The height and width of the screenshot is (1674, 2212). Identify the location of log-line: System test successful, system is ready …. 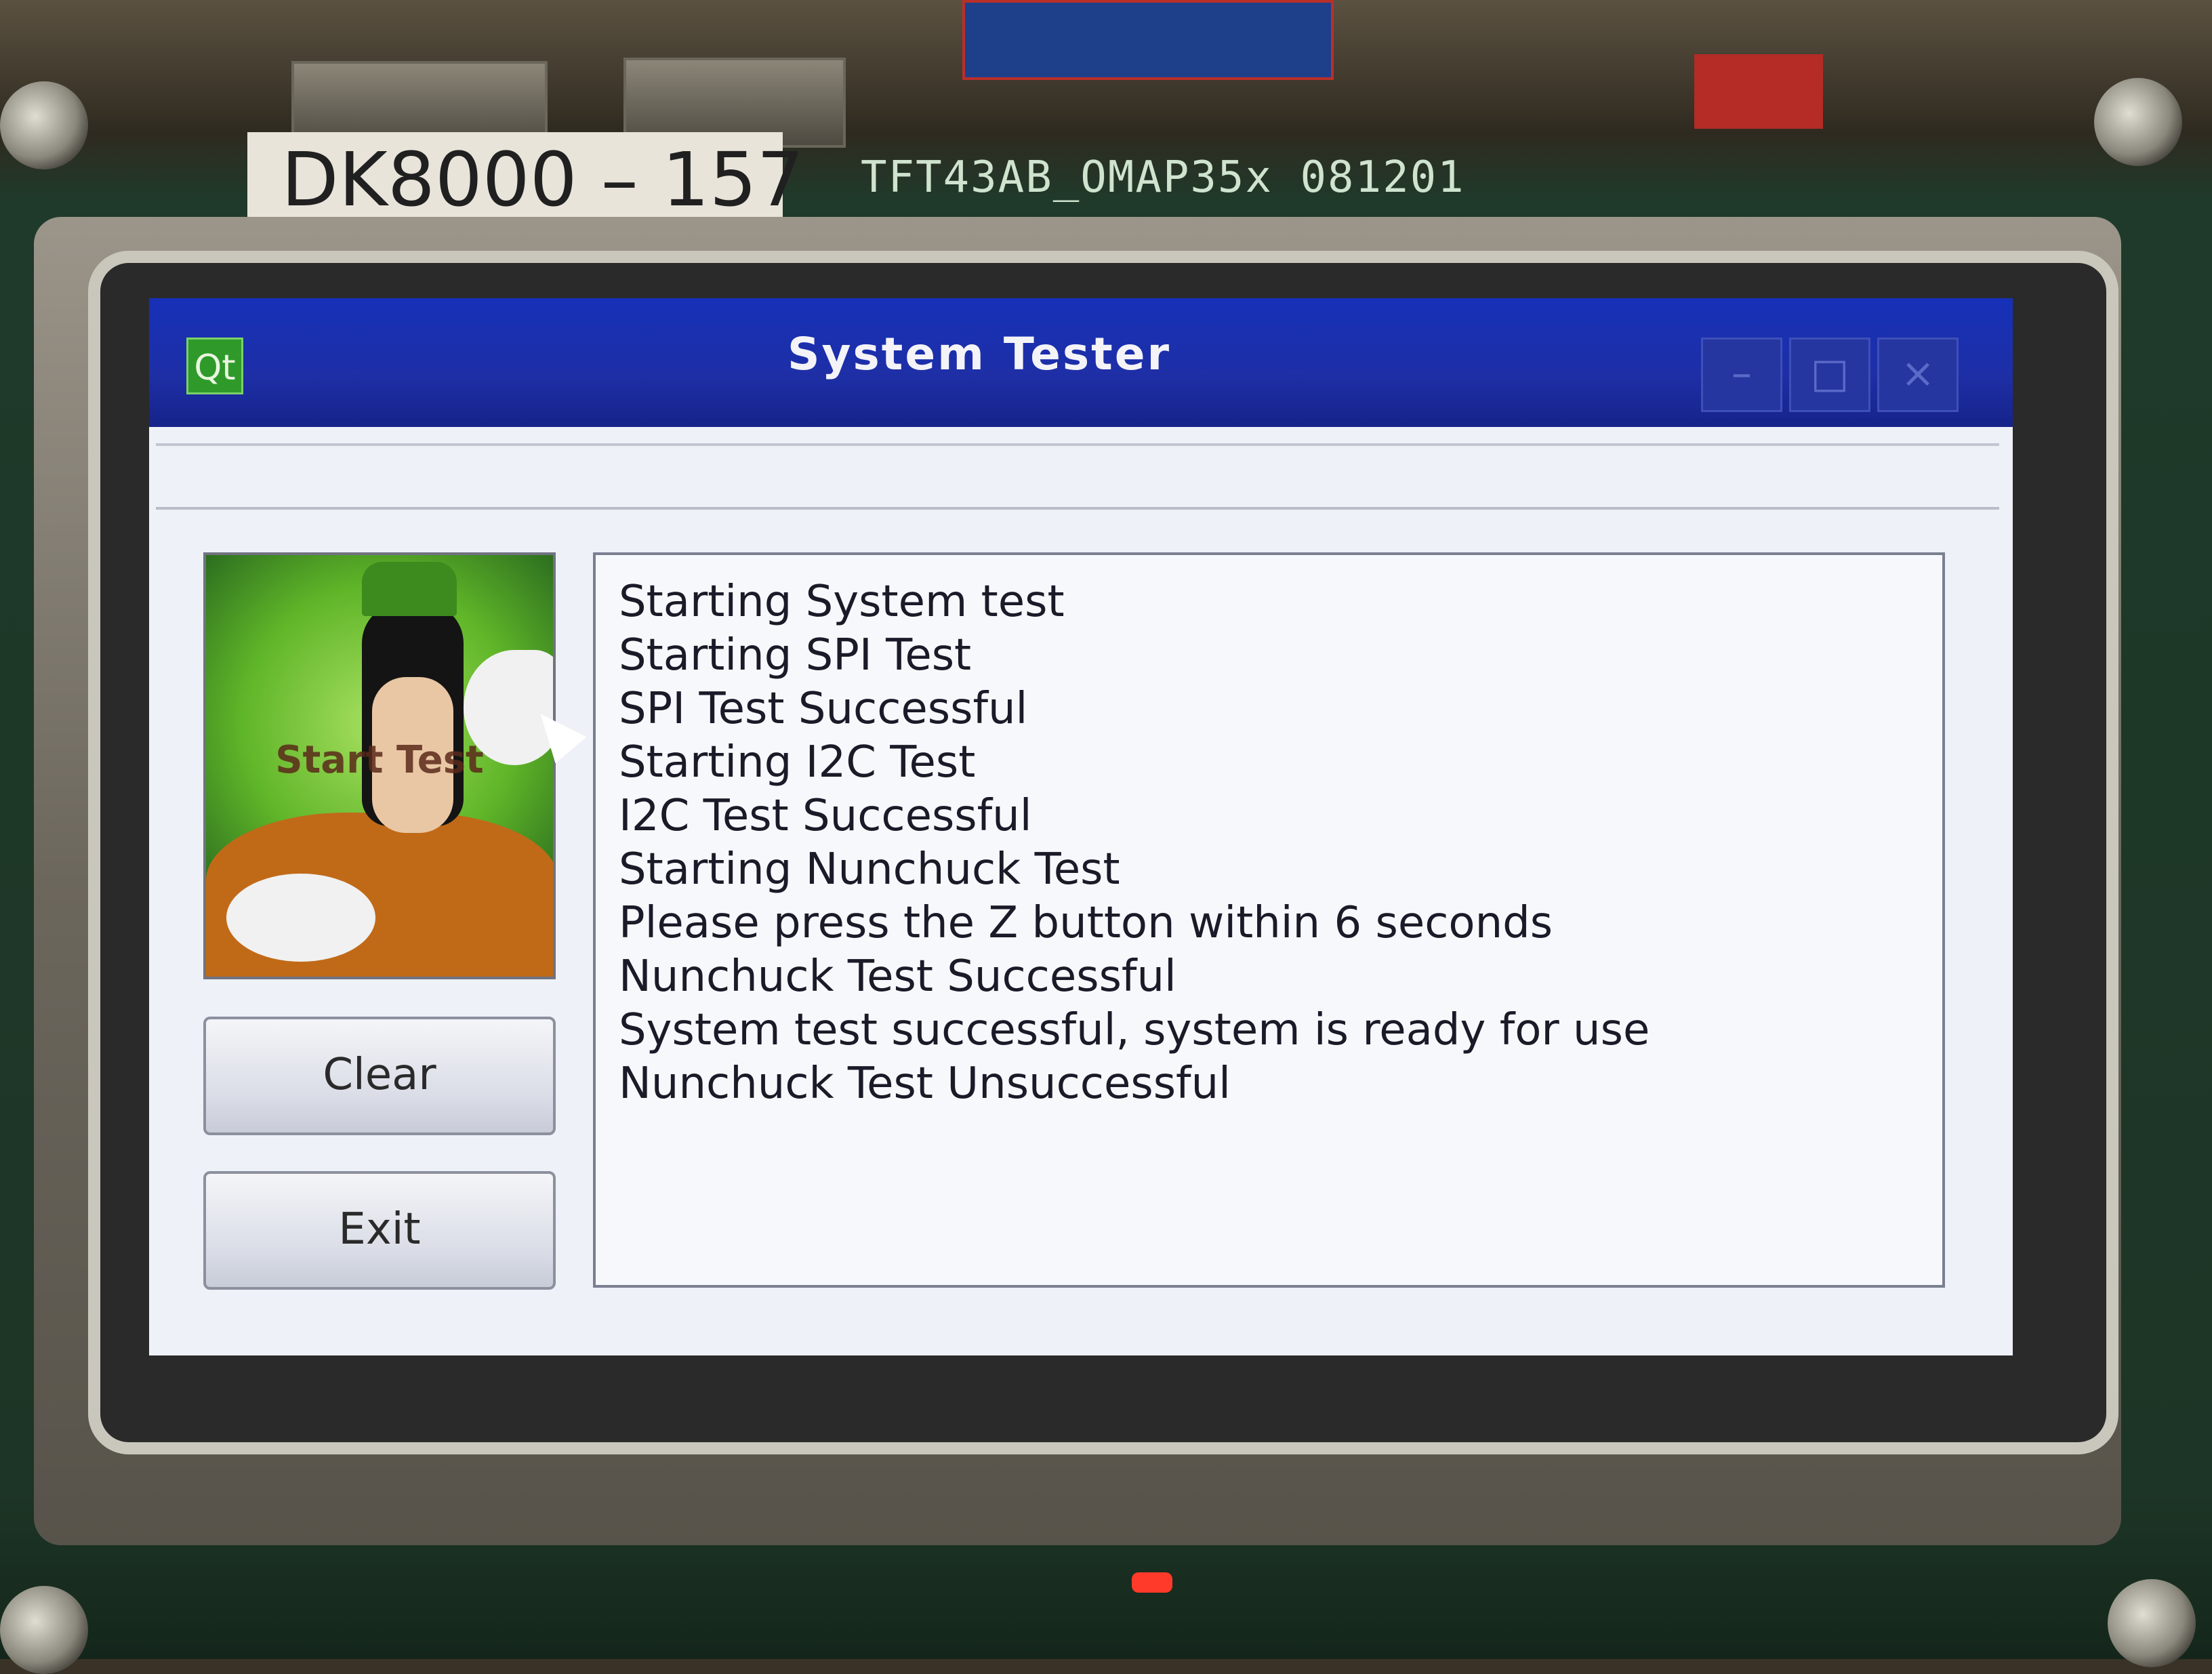
(1134, 1030).